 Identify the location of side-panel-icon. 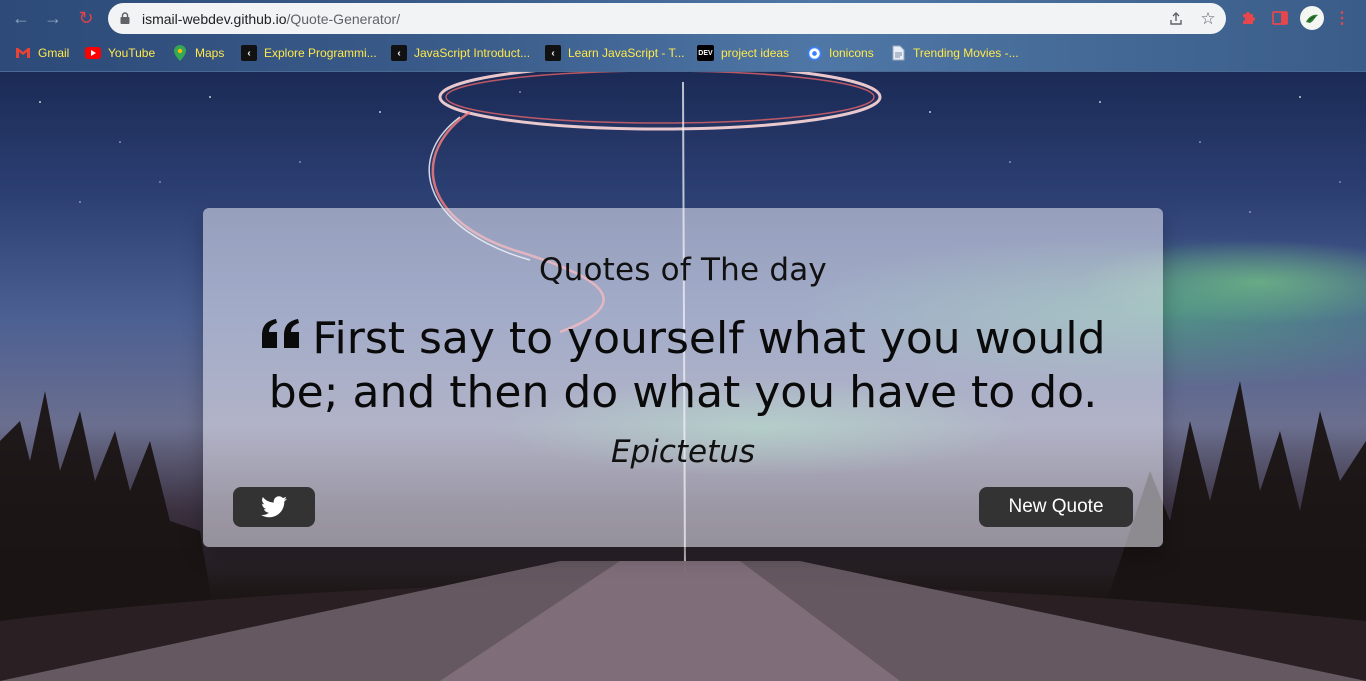
(1280, 18).